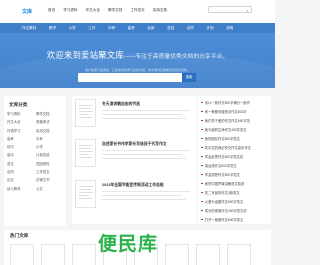 The height and width of the screenshot is (265, 320). I want to click on category-item: 幼儿教育, so click(21, 188).